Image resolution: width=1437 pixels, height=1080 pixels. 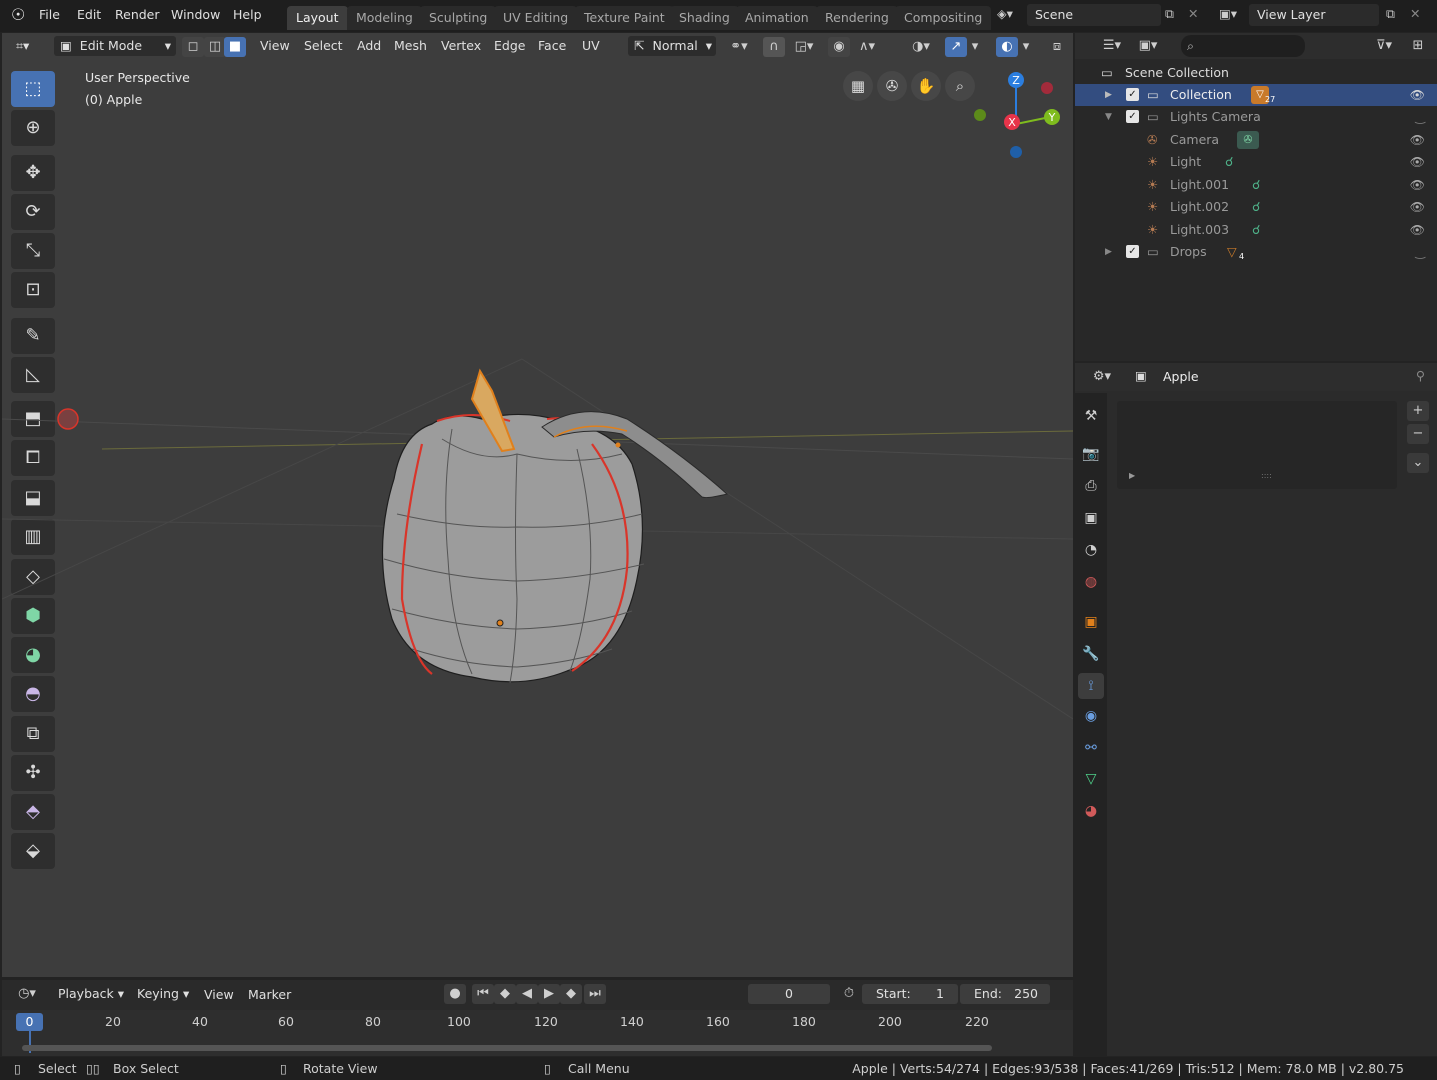 What do you see at coordinates (163, 994) in the screenshot?
I see `keying-menu: Keying ▾` at bounding box center [163, 994].